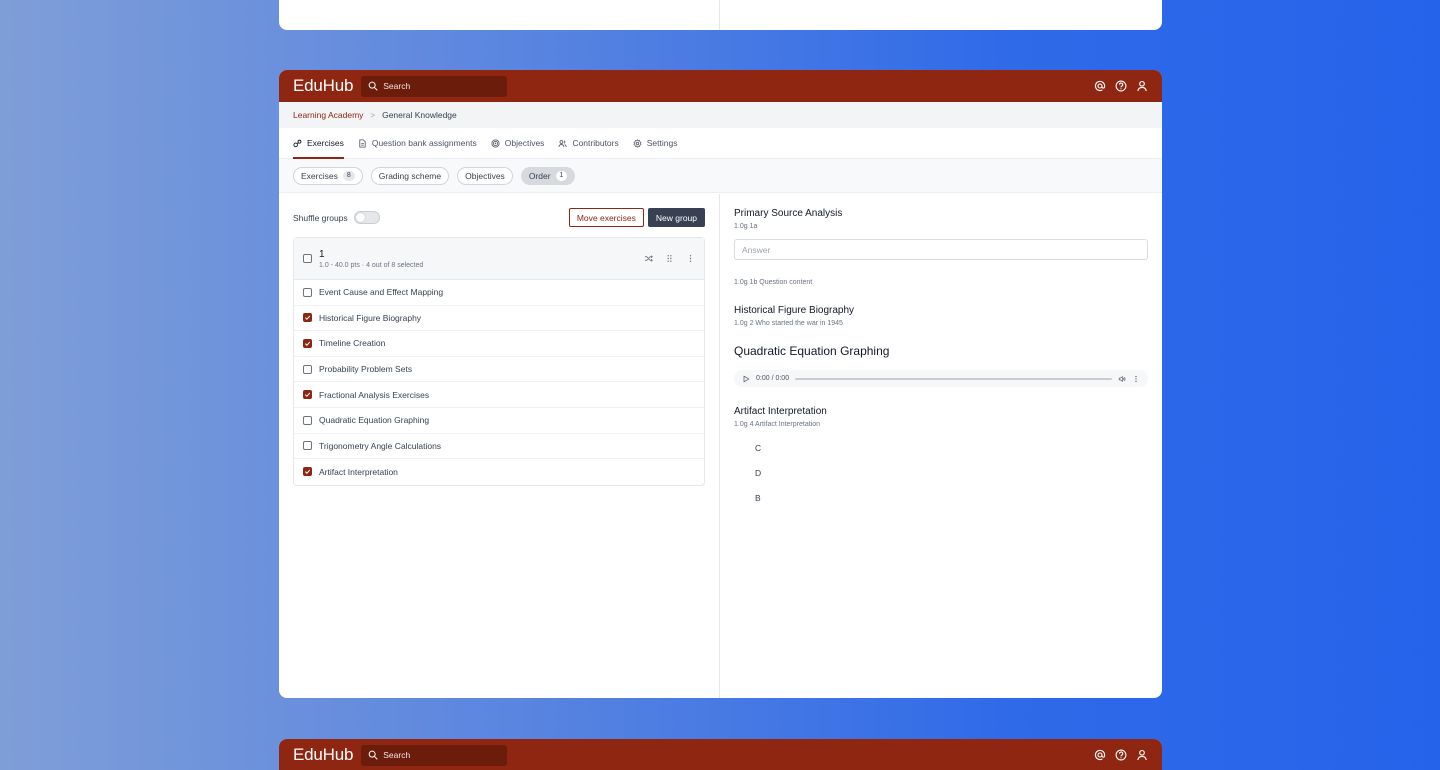 The height and width of the screenshot is (770, 1440). What do you see at coordinates (539, 175) in the screenshot?
I see `pill-label: Order` at bounding box center [539, 175].